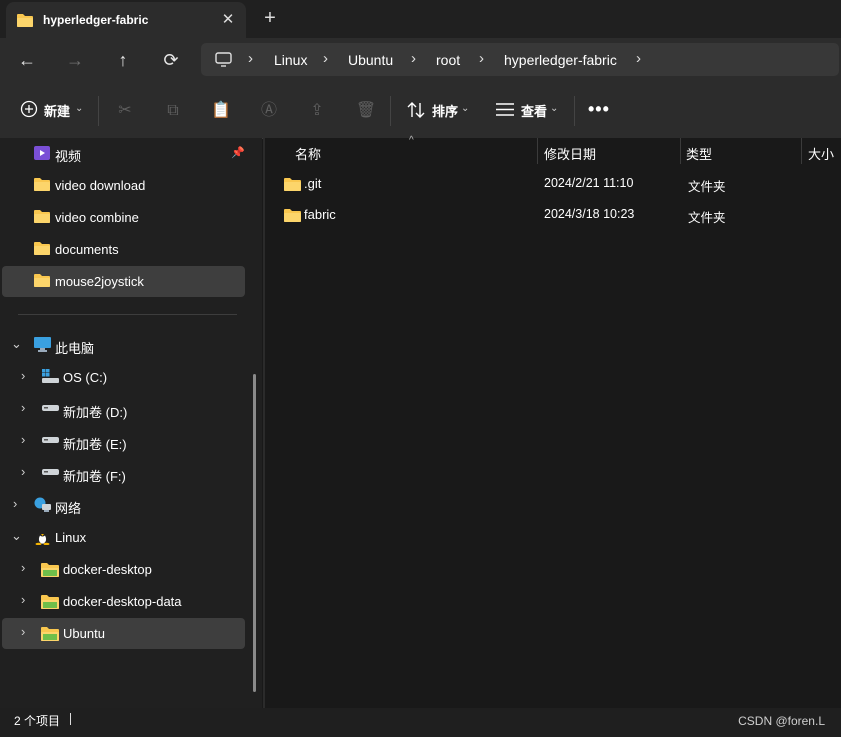  What do you see at coordinates (37, 721) in the screenshot?
I see `item-count: 2 个项目` at bounding box center [37, 721].